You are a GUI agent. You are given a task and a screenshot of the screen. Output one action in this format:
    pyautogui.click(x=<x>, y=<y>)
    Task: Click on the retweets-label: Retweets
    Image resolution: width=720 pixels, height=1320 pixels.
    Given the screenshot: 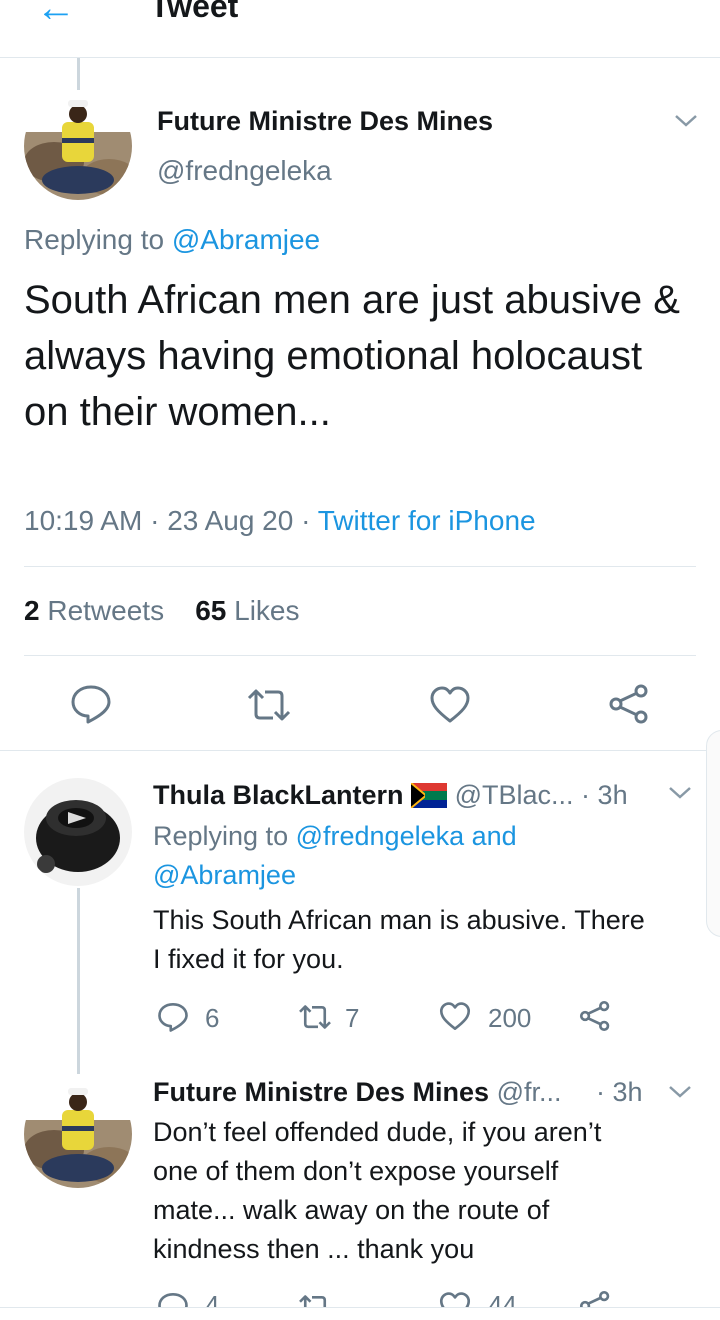 What is the action you would take?
    pyautogui.click(x=105, y=610)
    